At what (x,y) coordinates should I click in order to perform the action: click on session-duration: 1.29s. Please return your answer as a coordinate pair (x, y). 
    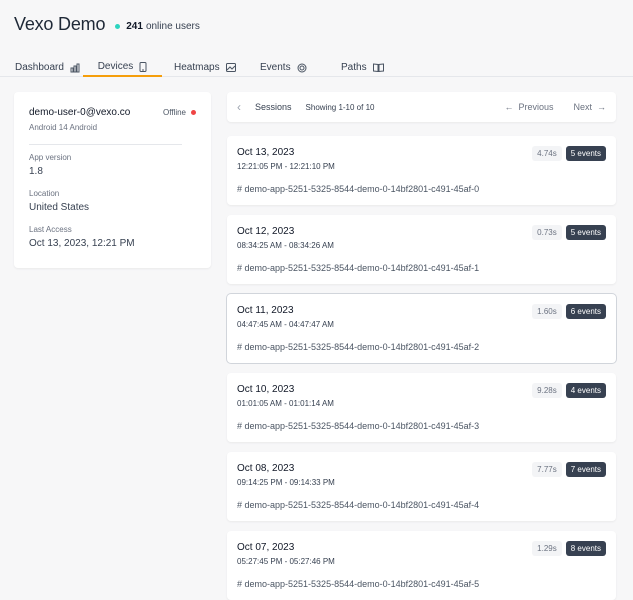
    Looking at the image, I should click on (547, 548).